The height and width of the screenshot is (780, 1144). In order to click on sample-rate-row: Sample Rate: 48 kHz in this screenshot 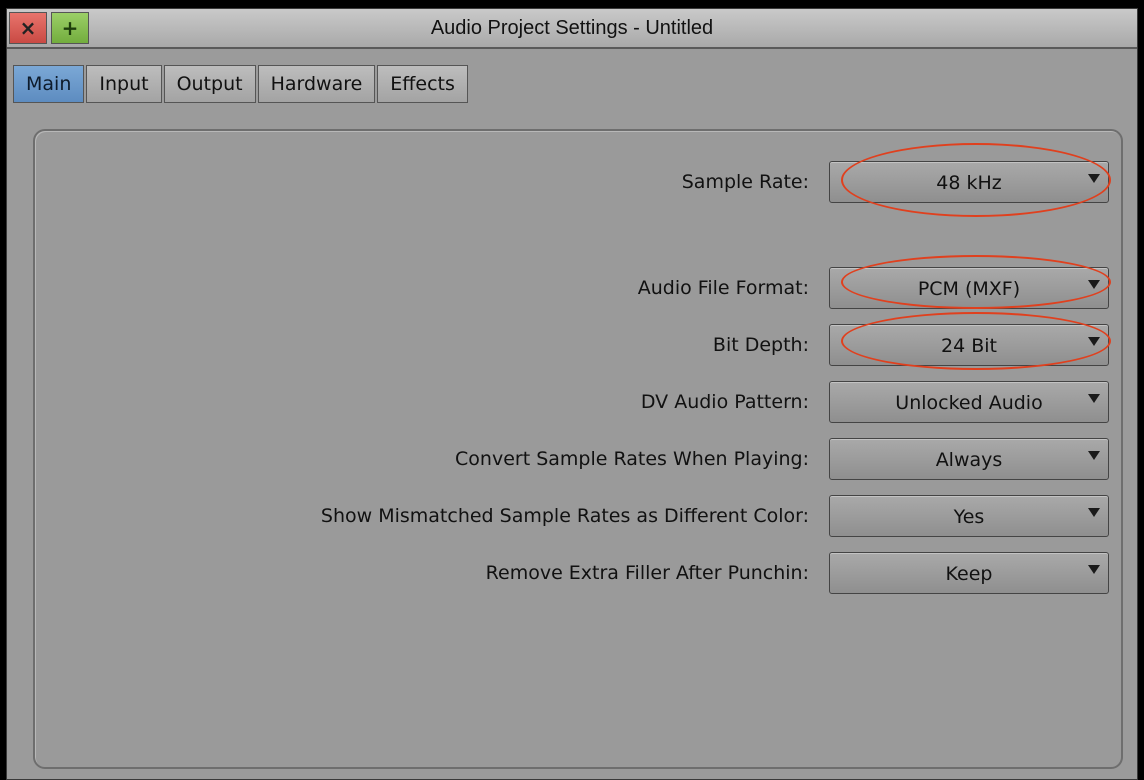, I will do `click(578, 183)`.